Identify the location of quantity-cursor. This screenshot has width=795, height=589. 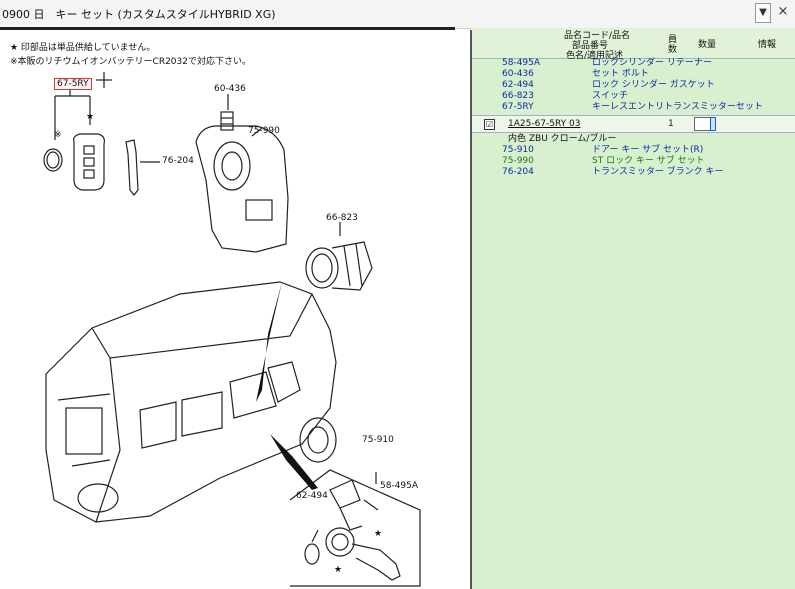
(713, 124).